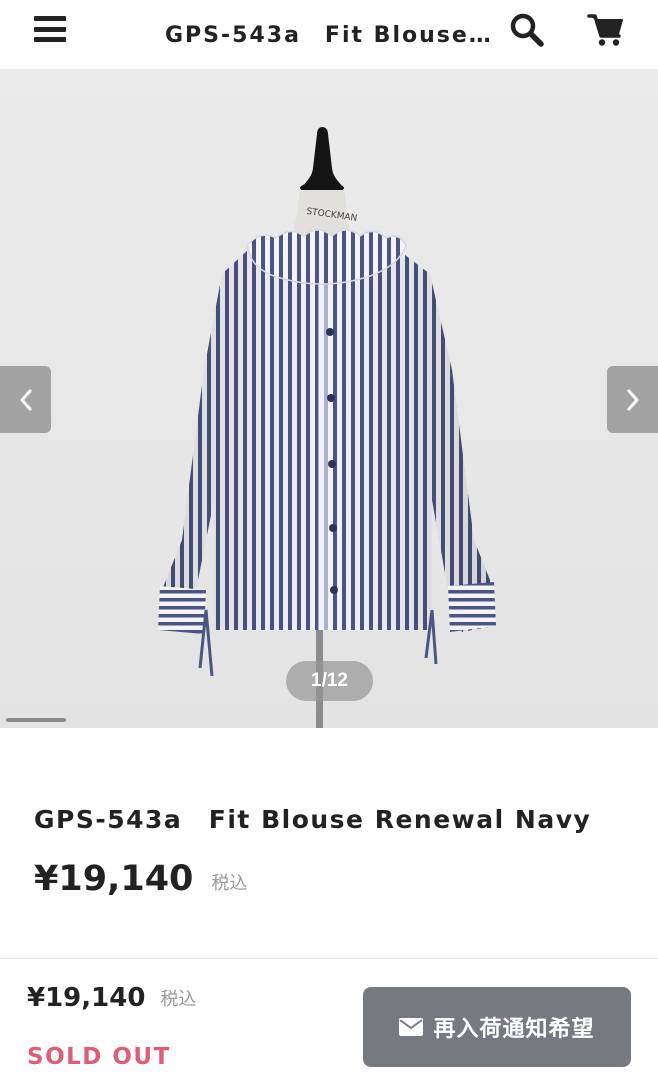 The width and height of the screenshot is (658, 1080). Describe the element at coordinates (99, 1057) in the screenshot. I see `sold-out-status: SOLD OUT` at that location.